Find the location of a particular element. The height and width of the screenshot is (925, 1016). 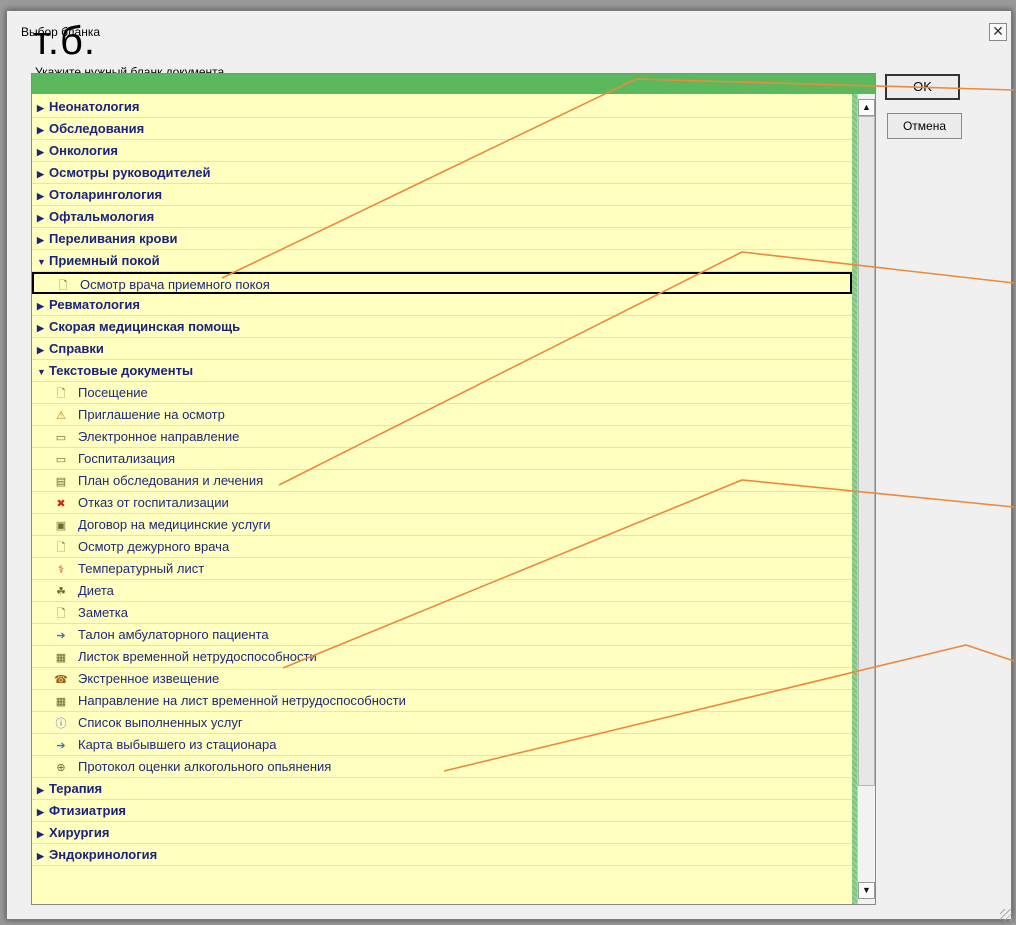

tree-label: Посещение is located at coordinates (113, 392).